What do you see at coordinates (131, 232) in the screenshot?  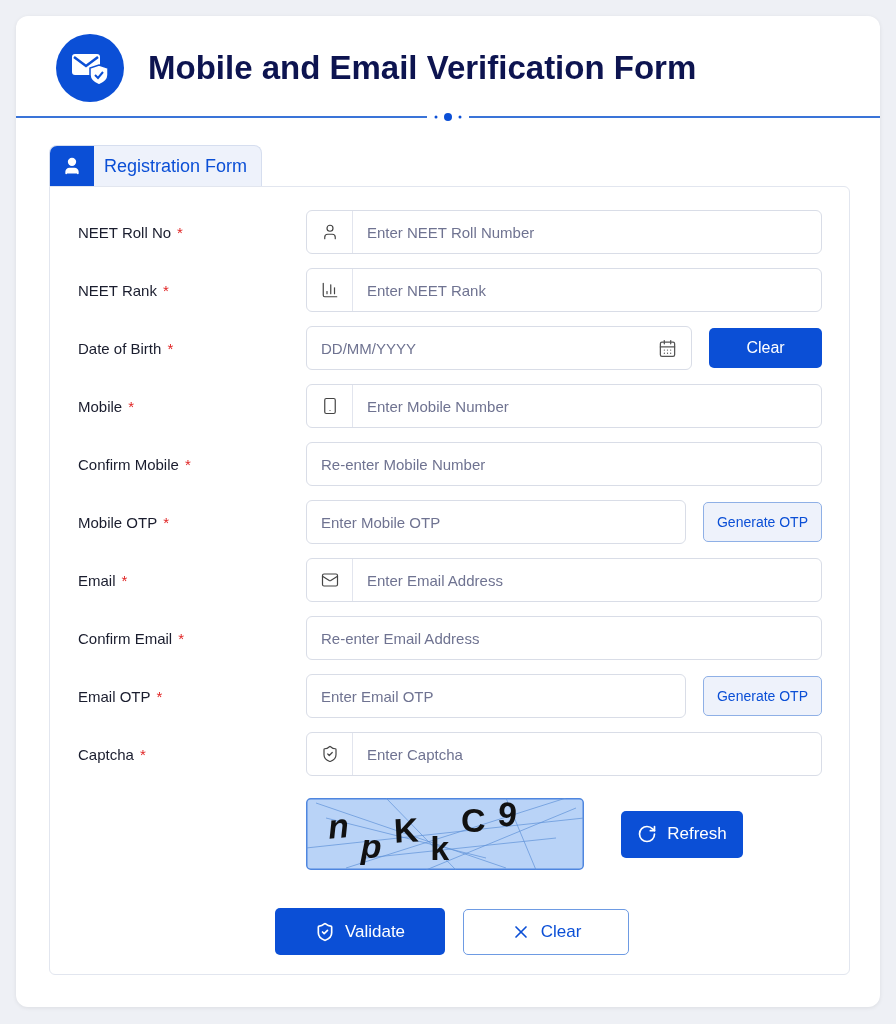 I see `field-label: NEET Roll No *` at bounding box center [131, 232].